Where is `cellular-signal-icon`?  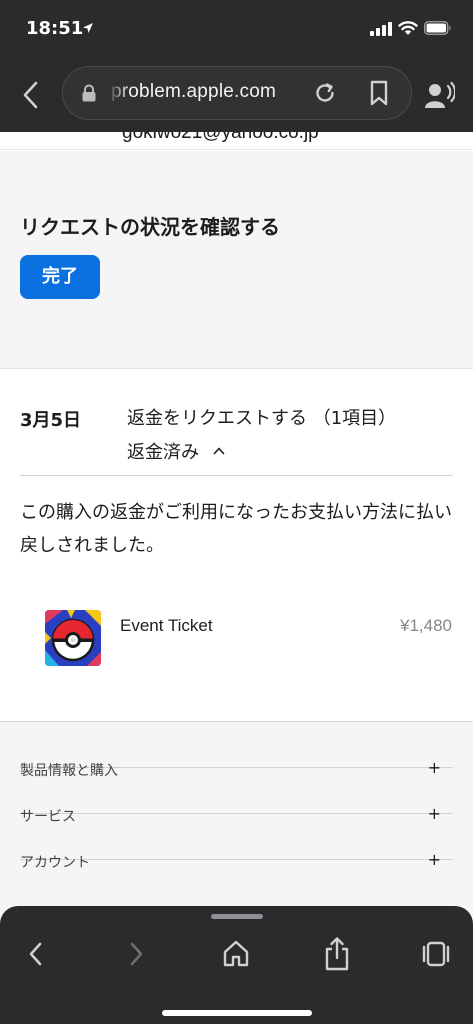 cellular-signal-icon is located at coordinates (381, 29).